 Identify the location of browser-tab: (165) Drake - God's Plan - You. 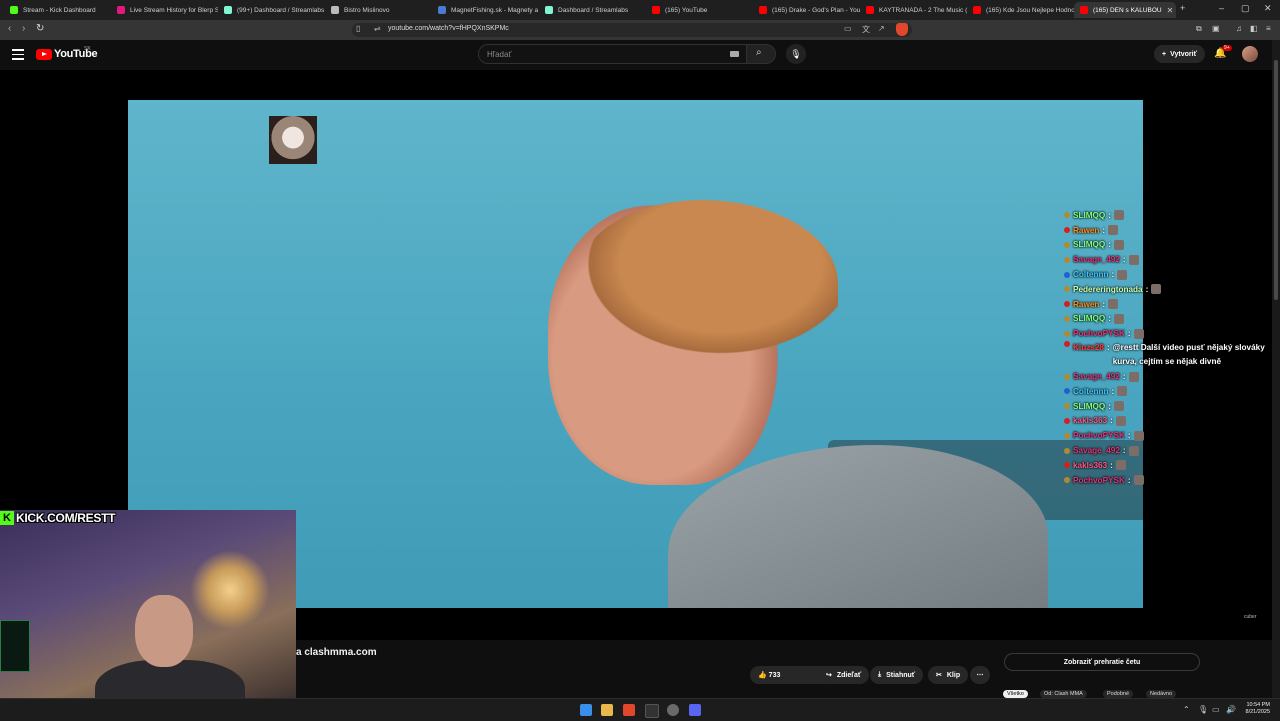
(806, 10).